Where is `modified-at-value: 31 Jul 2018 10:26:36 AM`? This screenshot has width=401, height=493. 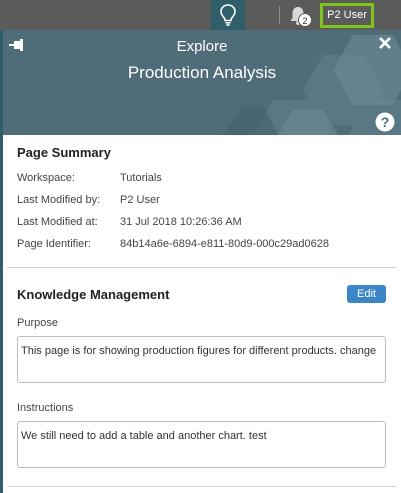
modified-at-value: 31 Jul 2018 10:26:36 AM is located at coordinates (181, 222).